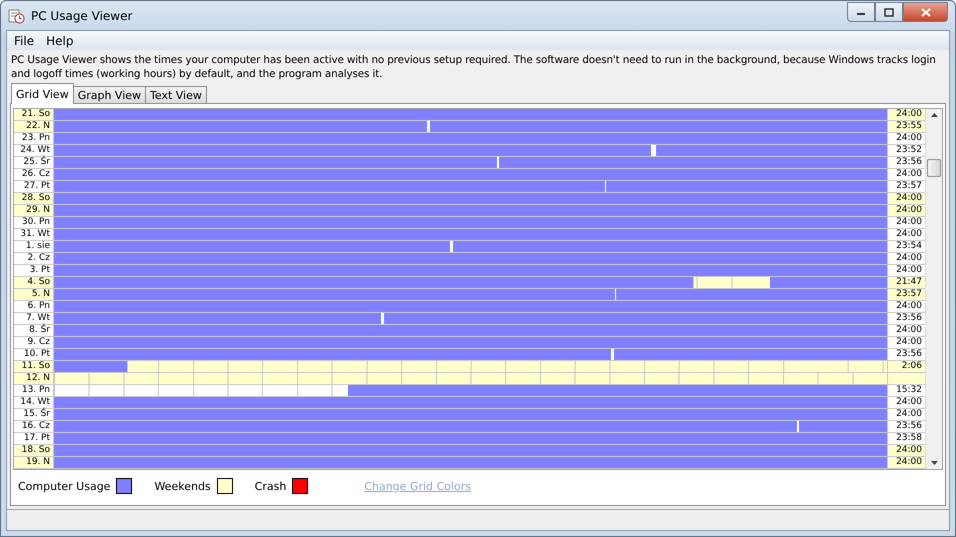 This screenshot has width=956, height=537. I want to click on tab: Text View, so click(176, 95).